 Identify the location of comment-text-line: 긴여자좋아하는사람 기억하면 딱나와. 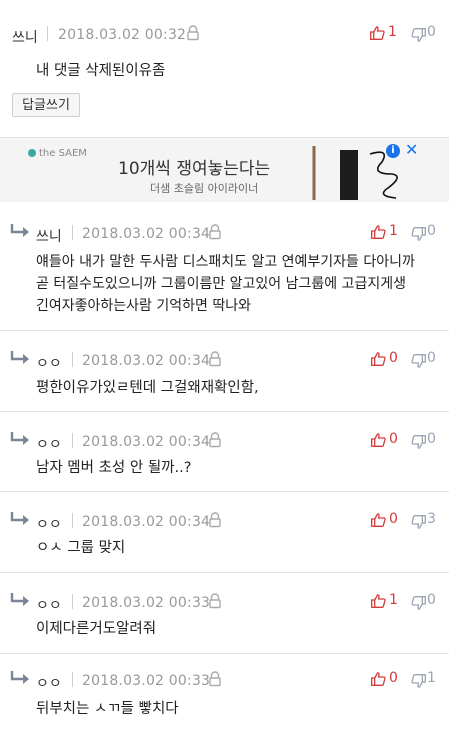
(143, 306).